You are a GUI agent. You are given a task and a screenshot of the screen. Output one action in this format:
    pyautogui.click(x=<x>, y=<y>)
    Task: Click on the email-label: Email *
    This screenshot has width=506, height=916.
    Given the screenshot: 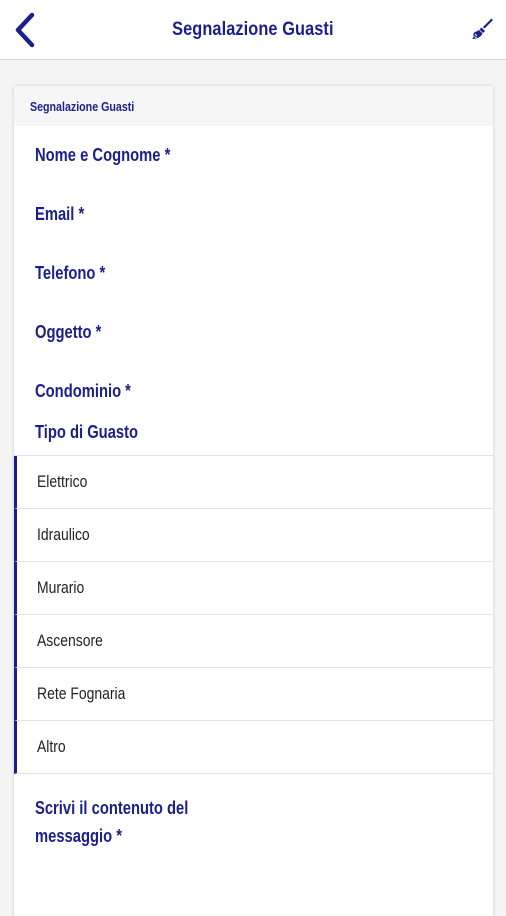 What is the action you would take?
    pyautogui.click(x=60, y=214)
    